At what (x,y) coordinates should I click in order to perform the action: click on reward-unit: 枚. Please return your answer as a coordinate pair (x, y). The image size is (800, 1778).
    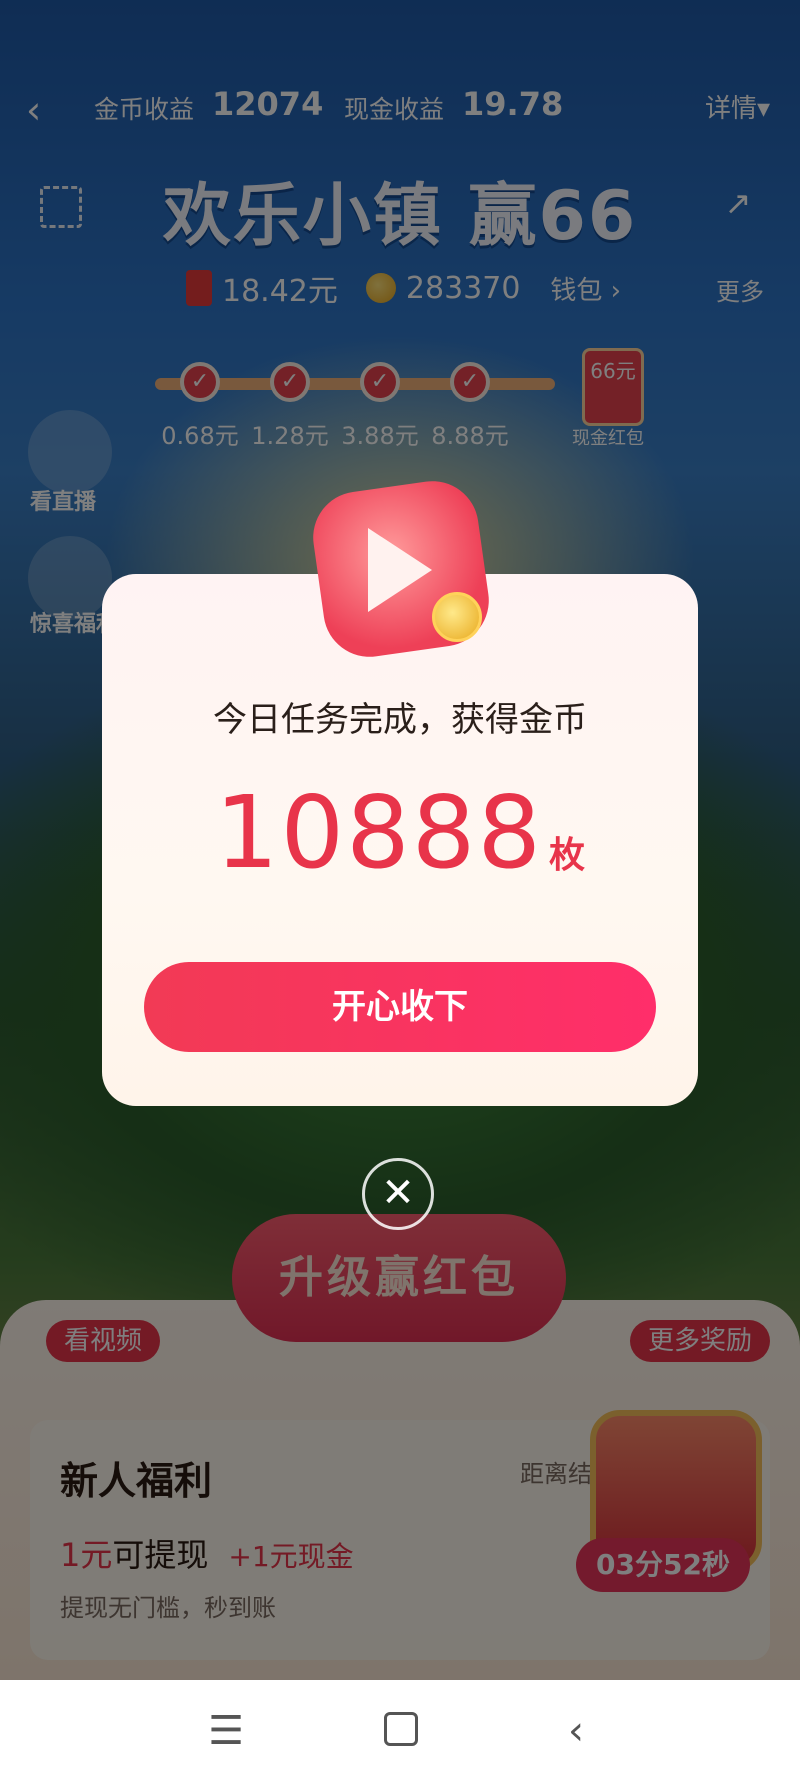
    Looking at the image, I should click on (567, 855).